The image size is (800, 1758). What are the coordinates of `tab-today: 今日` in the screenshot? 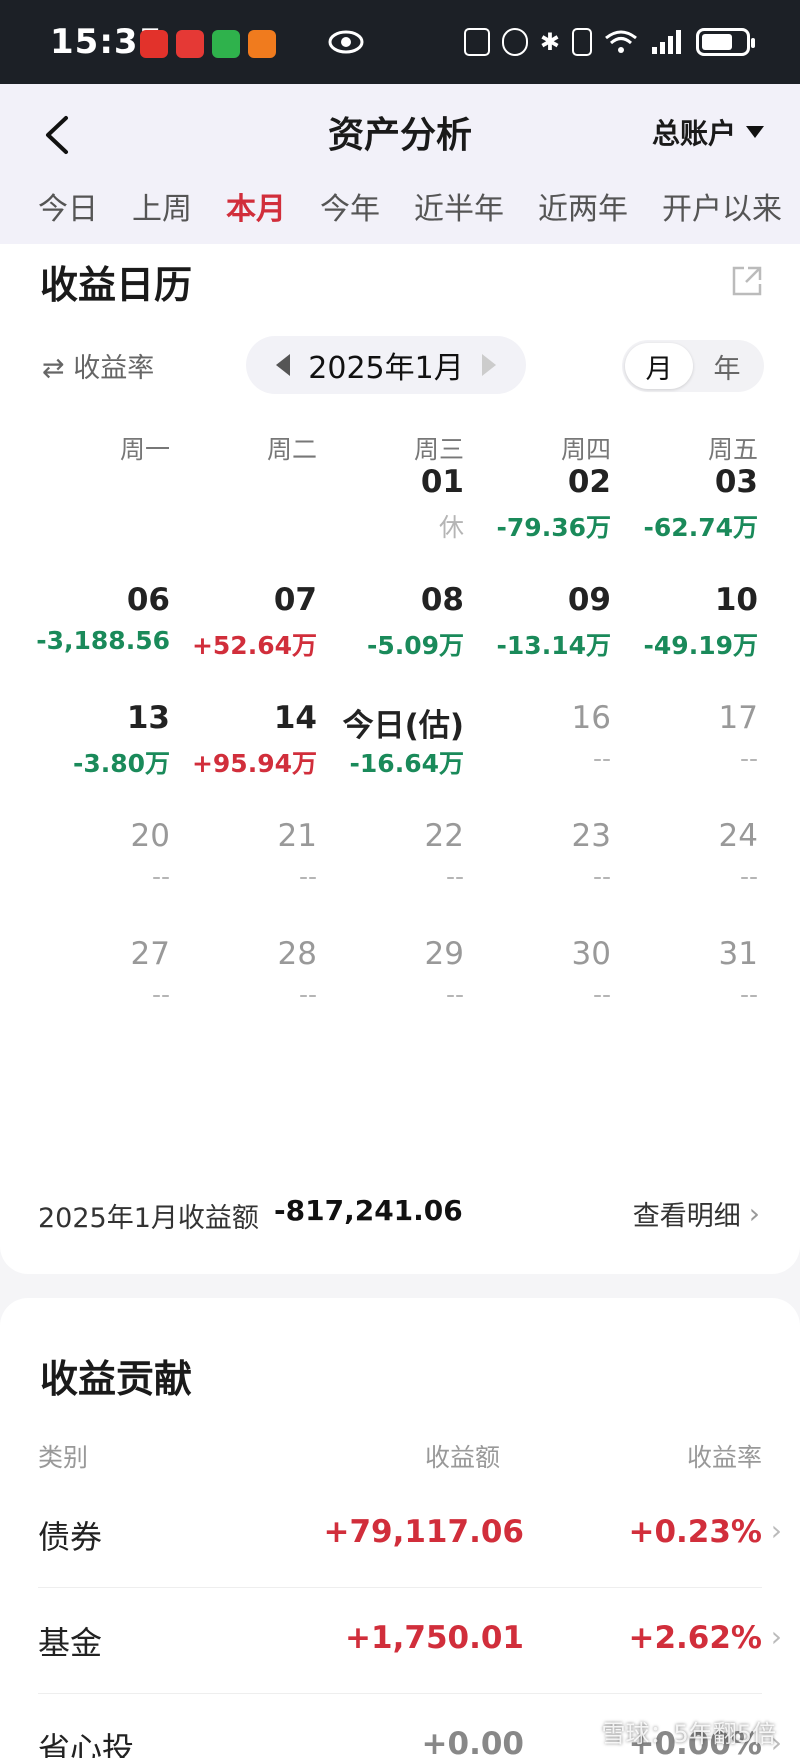 It's located at (68, 206).